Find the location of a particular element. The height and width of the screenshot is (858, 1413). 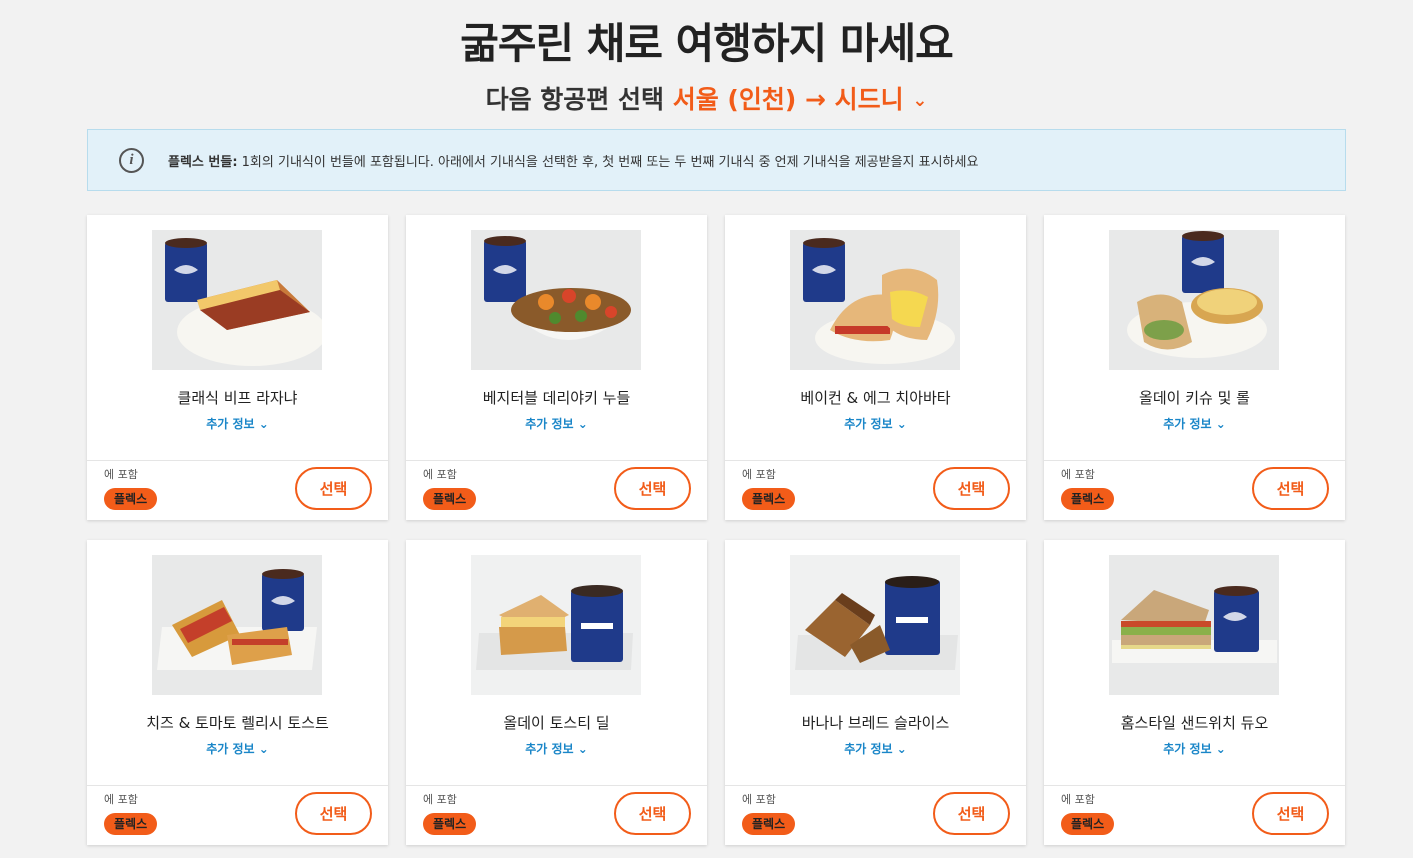

flight-route: 서울 (인천) → 시드니 is located at coordinates (788, 99).